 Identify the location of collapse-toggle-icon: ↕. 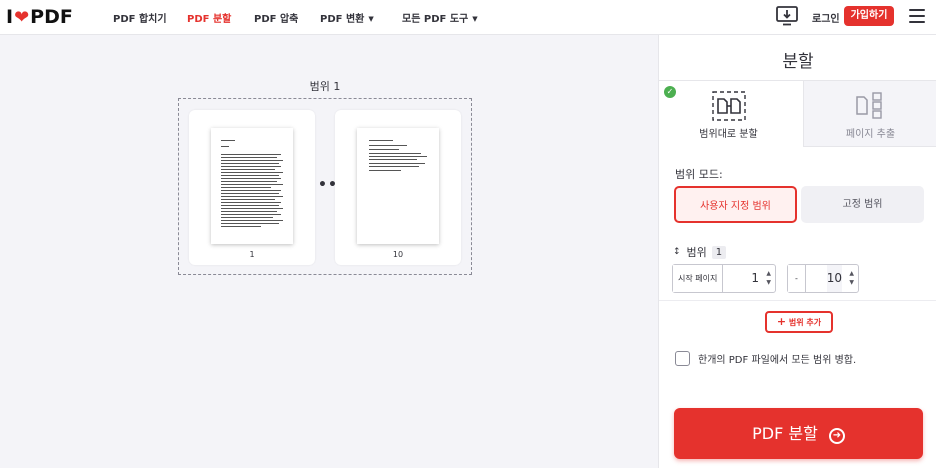
(677, 252).